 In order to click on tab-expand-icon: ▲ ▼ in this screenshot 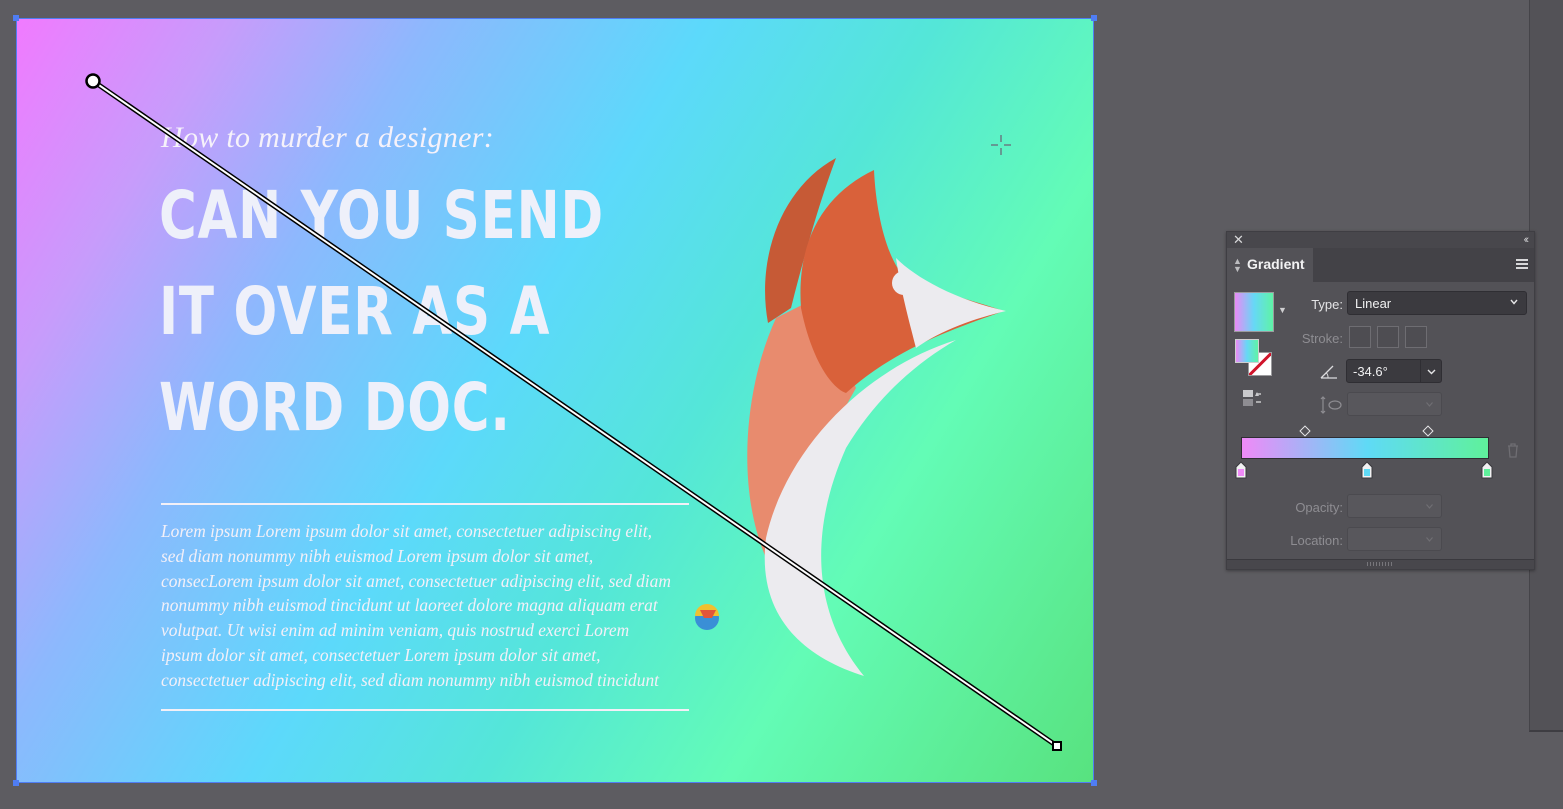, I will do `click(1237, 265)`.